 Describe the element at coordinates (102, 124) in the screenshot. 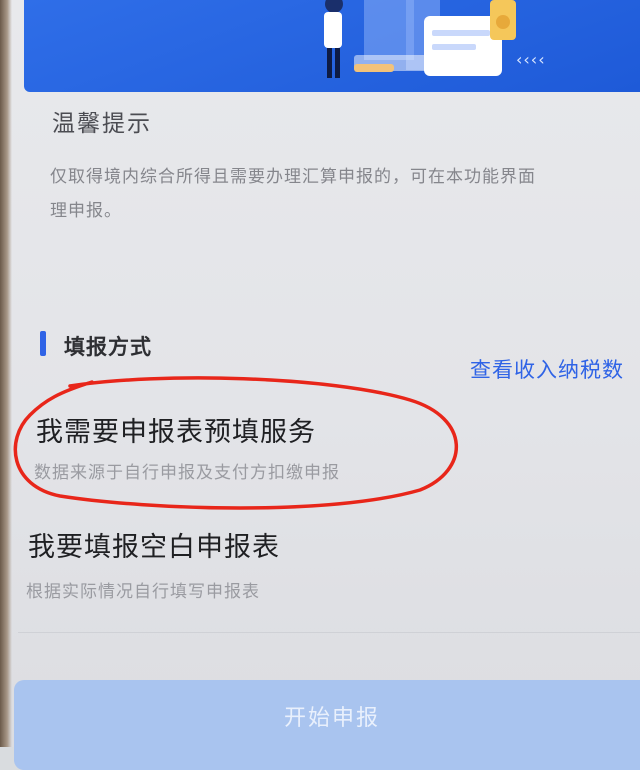

I see `tips-title: 温馨提示` at that location.